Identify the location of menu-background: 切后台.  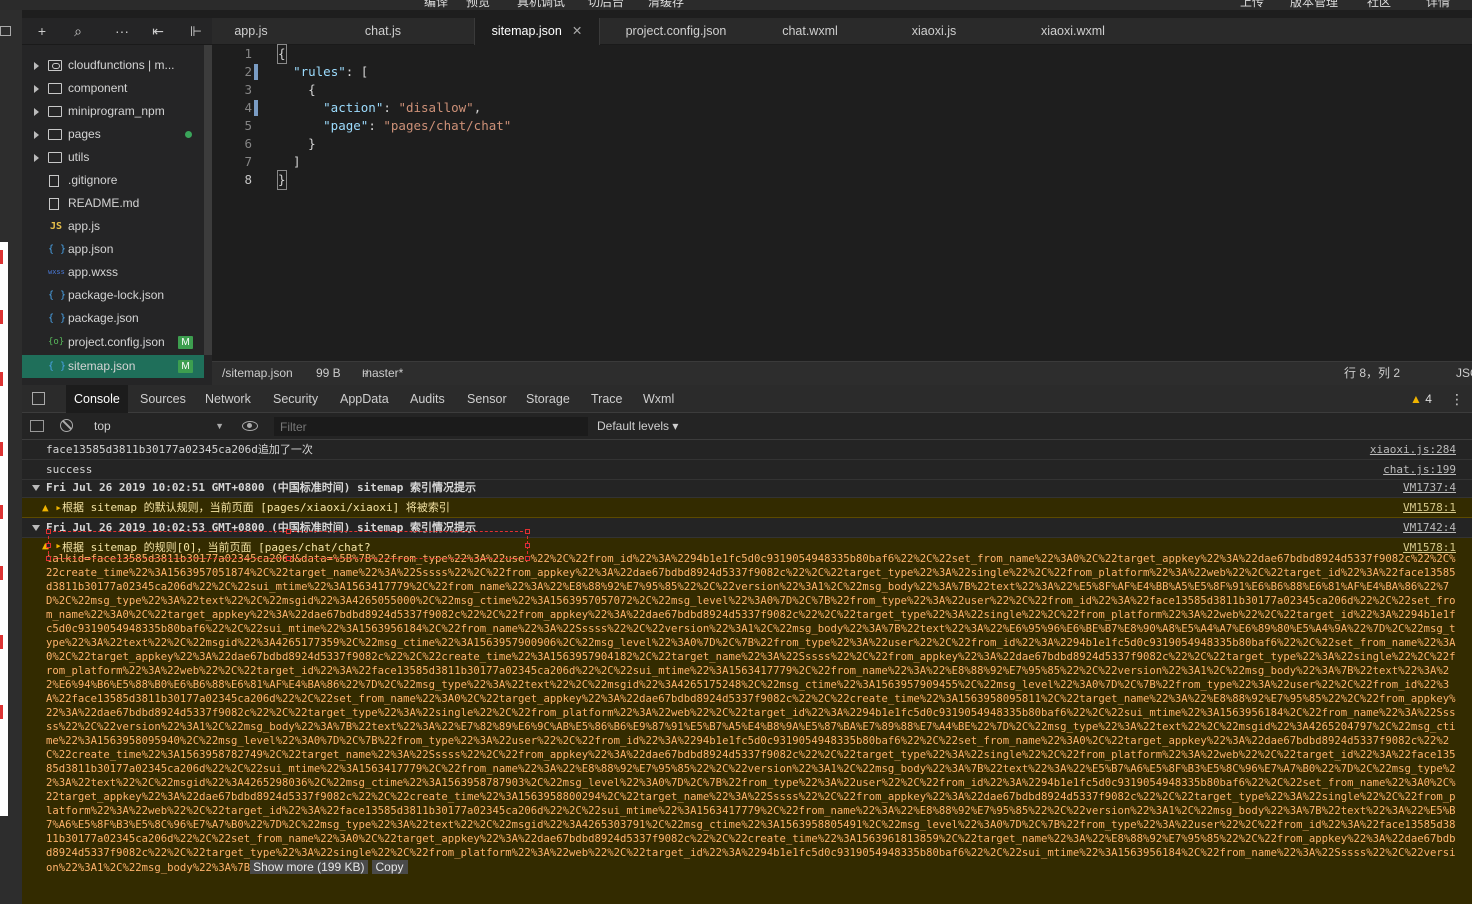
(606, 5).